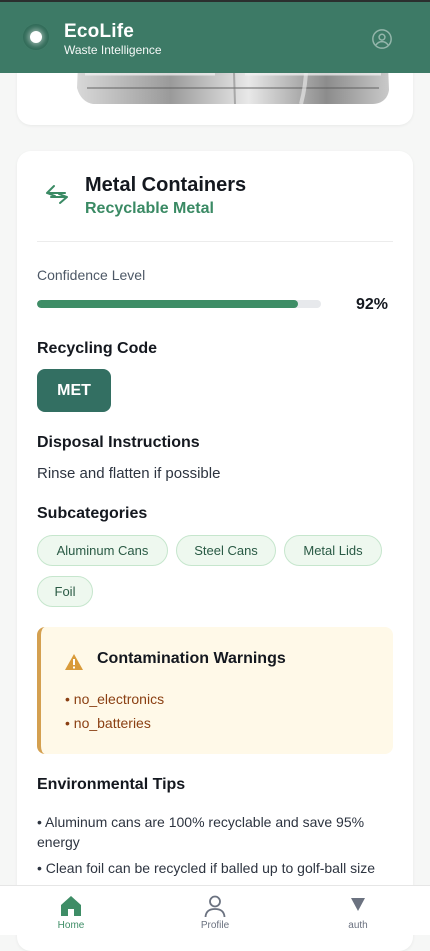  I want to click on nav-item-profile: Profile, so click(215, 910).